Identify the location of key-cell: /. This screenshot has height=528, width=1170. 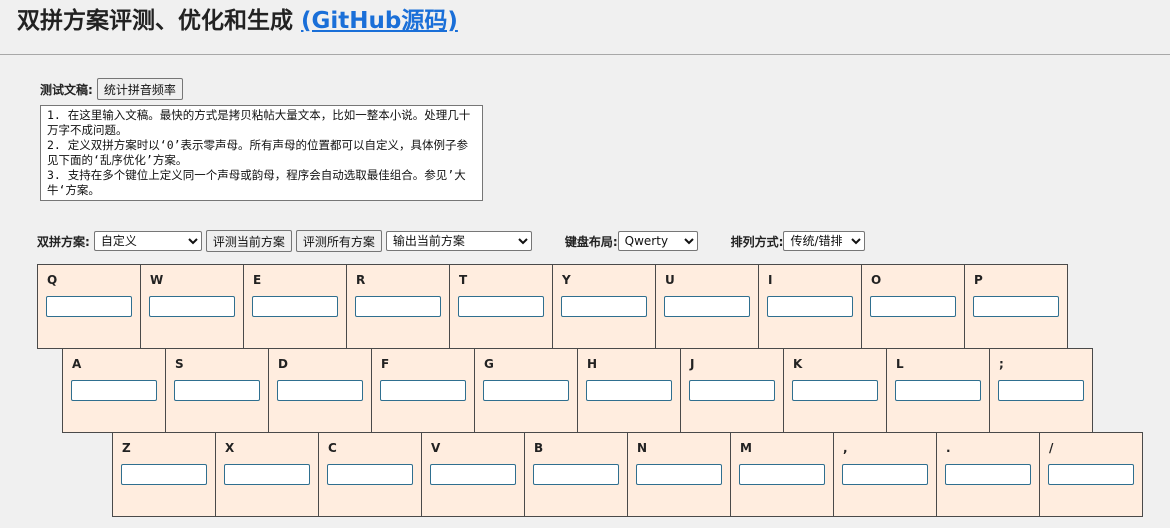
(1091, 474).